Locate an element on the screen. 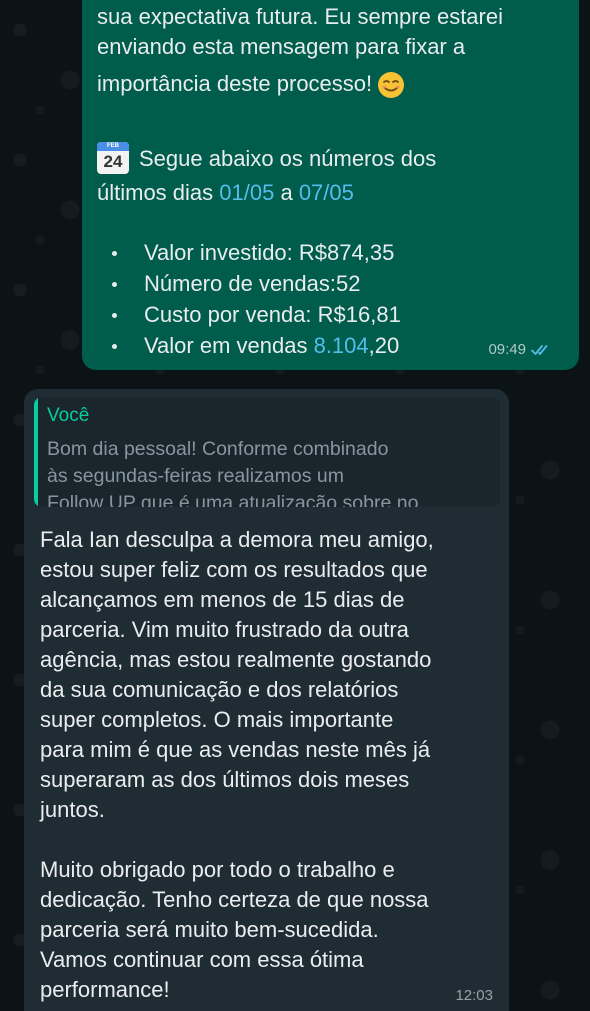 This screenshot has height=1011, width=590. message-line: para mim é que as vendas neste mês já is located at coordinates (235, 749).